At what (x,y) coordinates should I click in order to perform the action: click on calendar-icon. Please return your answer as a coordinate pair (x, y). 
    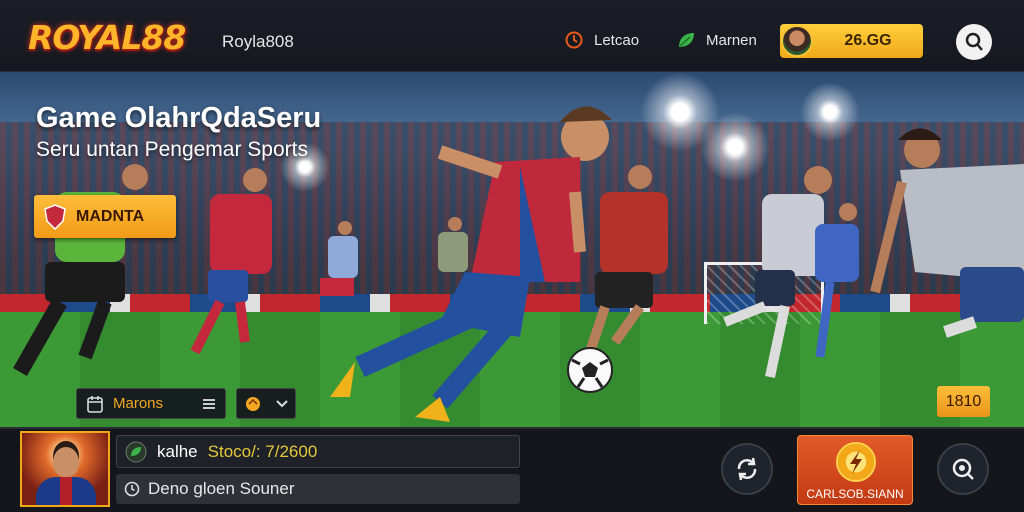
    Looking at the image, I should click on (95, 404).